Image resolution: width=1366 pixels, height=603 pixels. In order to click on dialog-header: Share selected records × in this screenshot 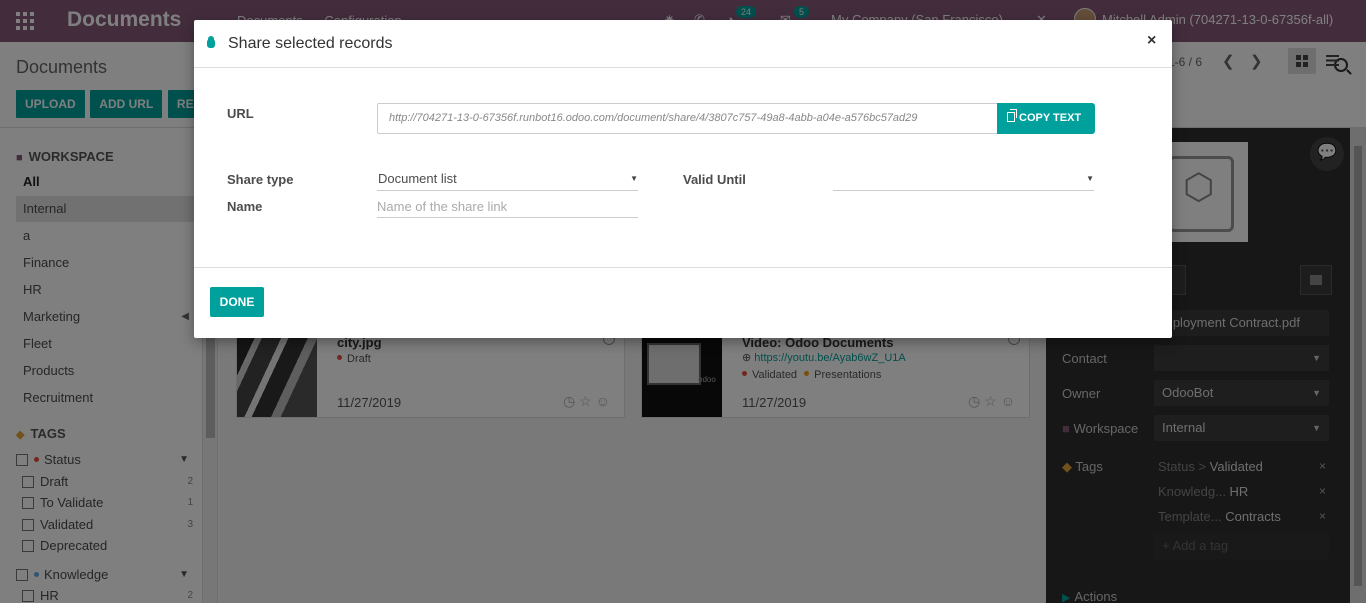, I will do `click(683, 44)`.